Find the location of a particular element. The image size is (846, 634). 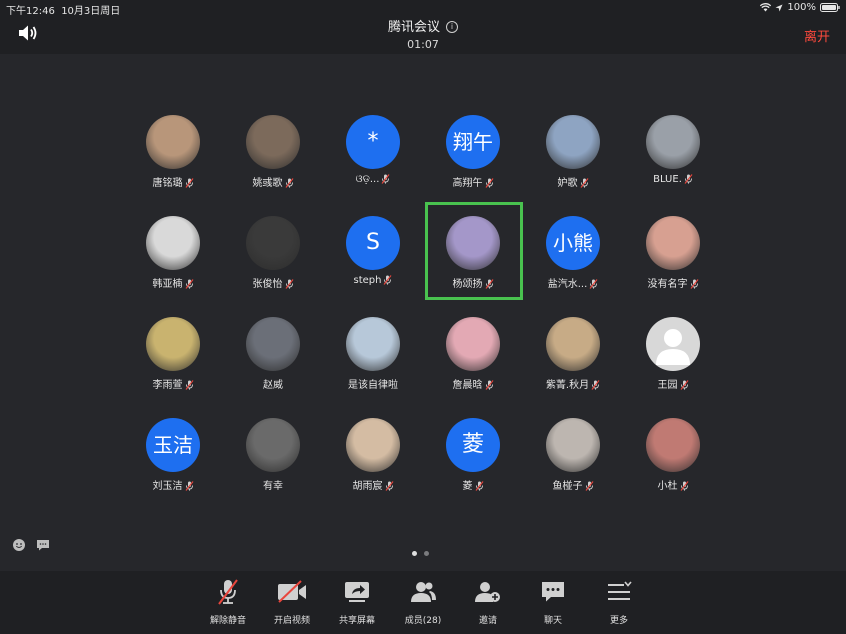

participant-name-row: 菱 is located at coordinates (473, 485).